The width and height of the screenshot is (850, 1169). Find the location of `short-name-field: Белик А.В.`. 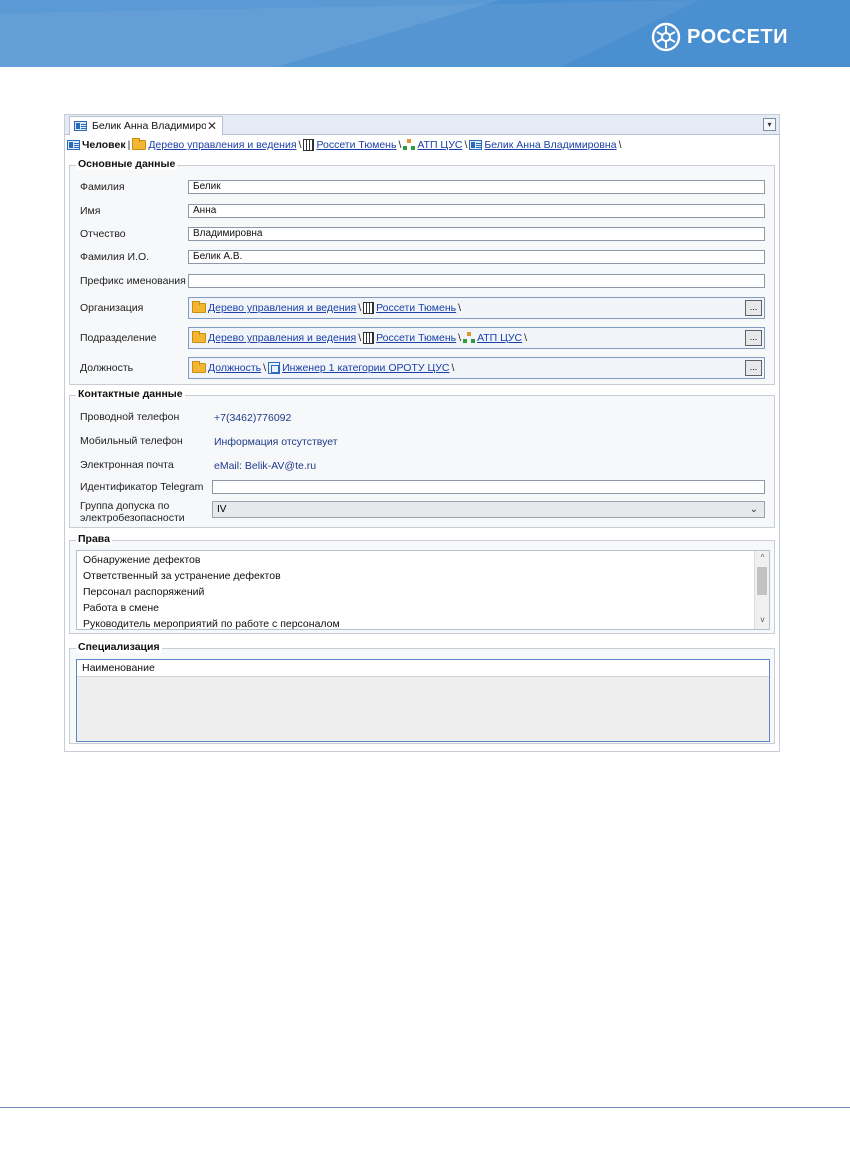

short-name-field: Белик А.В. is located at coordinates (476, 257).